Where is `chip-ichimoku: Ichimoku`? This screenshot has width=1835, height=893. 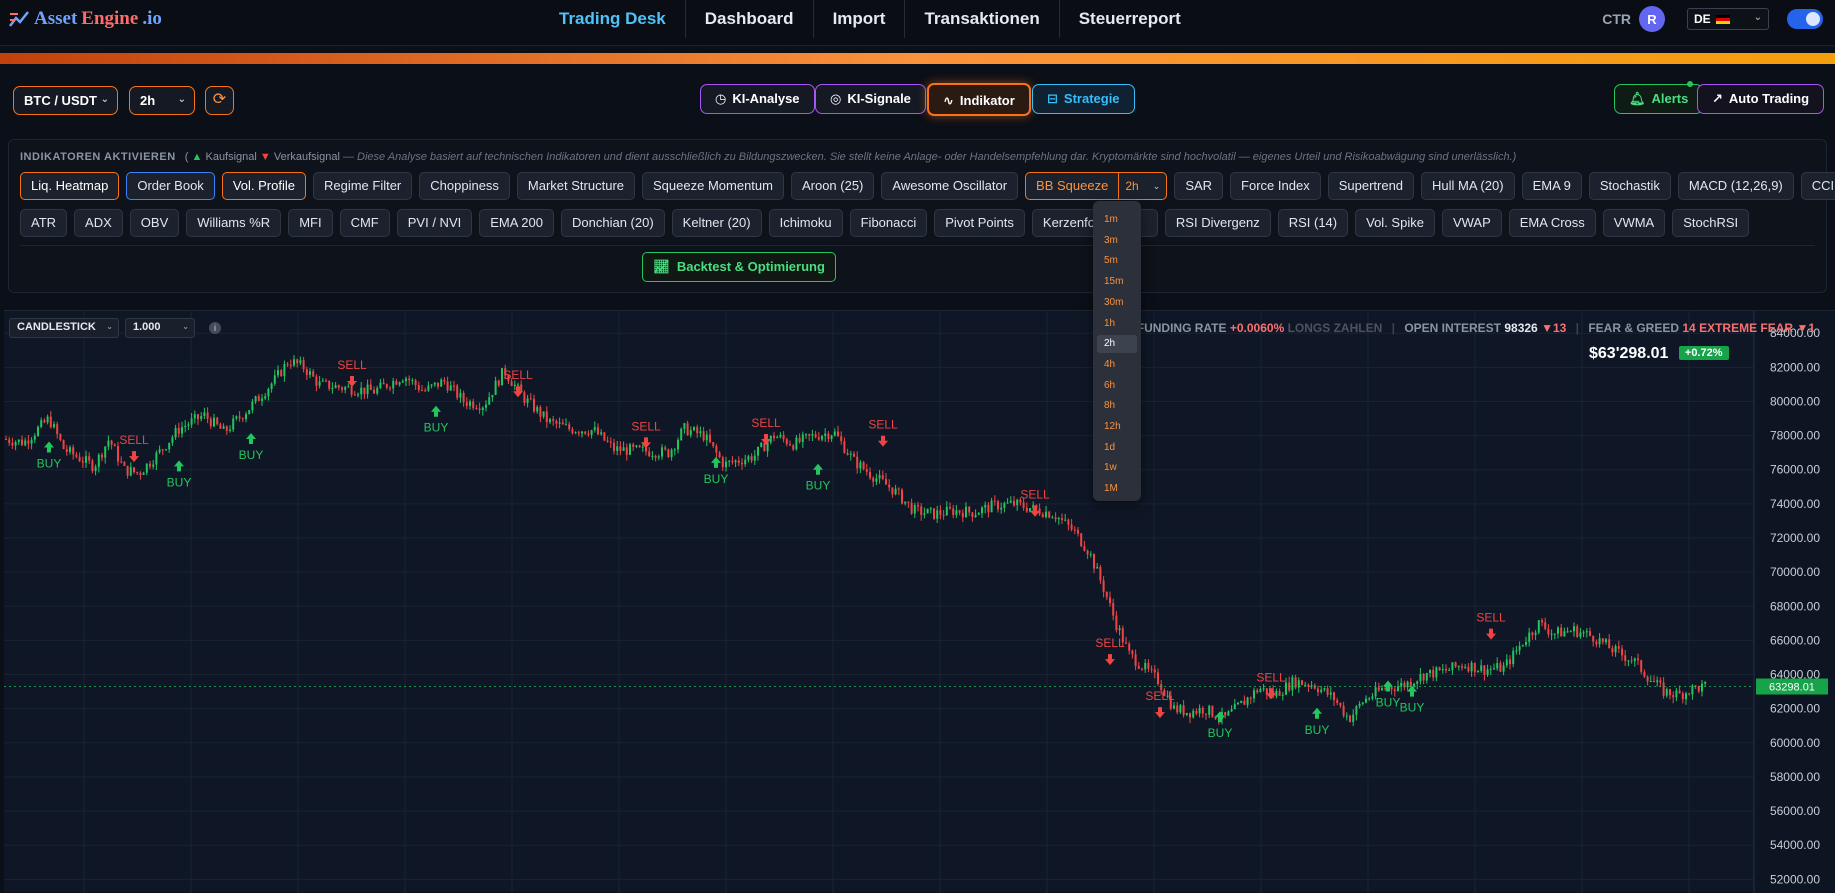 chip-ichimoku: Ichimoku is located at coordinates (805, 223).